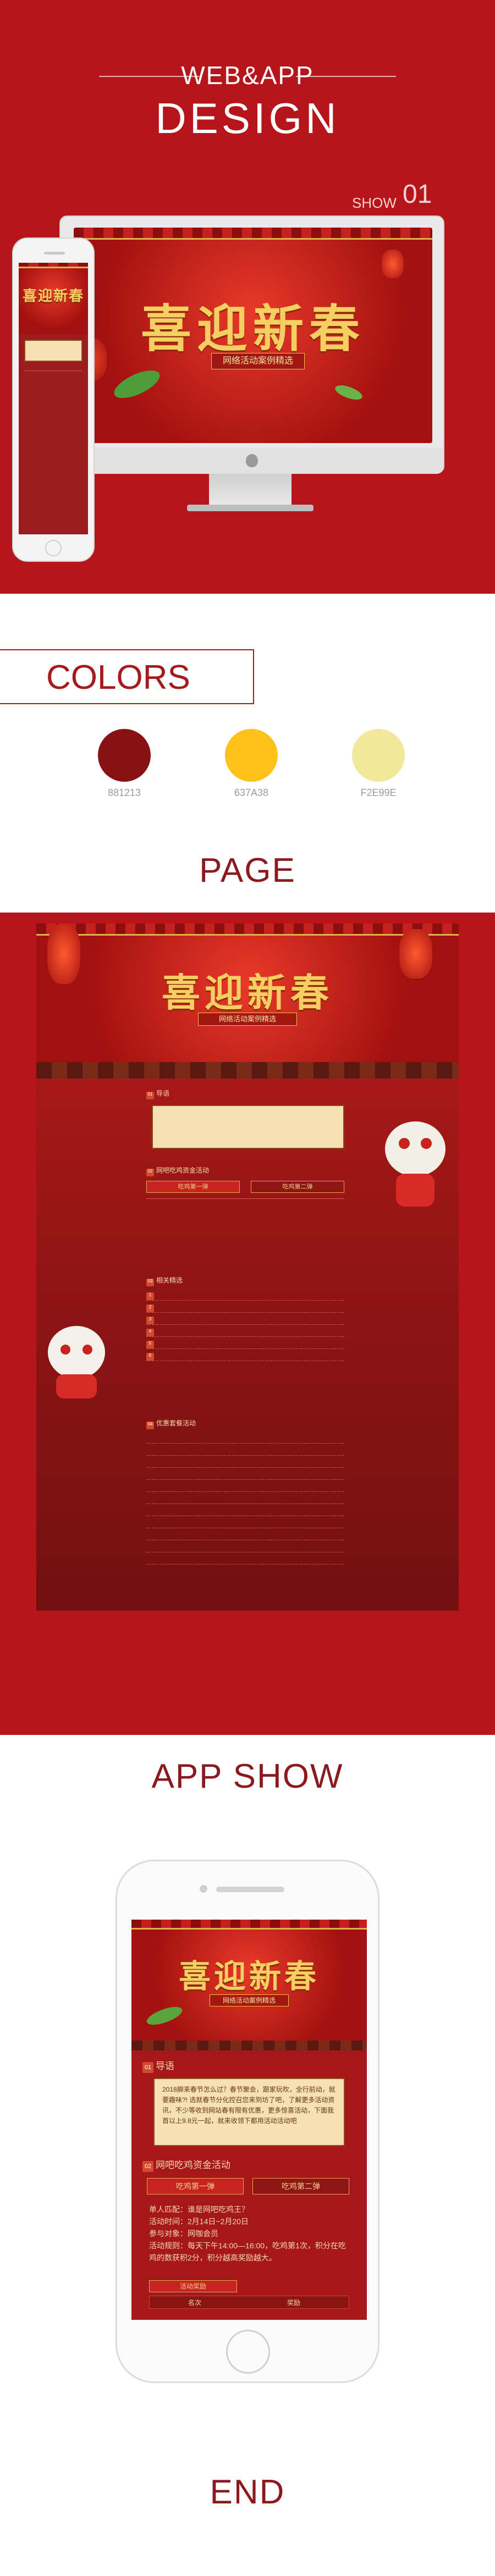  What do you see at coordinates (248, 992) in the screenshot?
I see `festive-title-page: 喜迎新春` at bounding box center [248, 992].